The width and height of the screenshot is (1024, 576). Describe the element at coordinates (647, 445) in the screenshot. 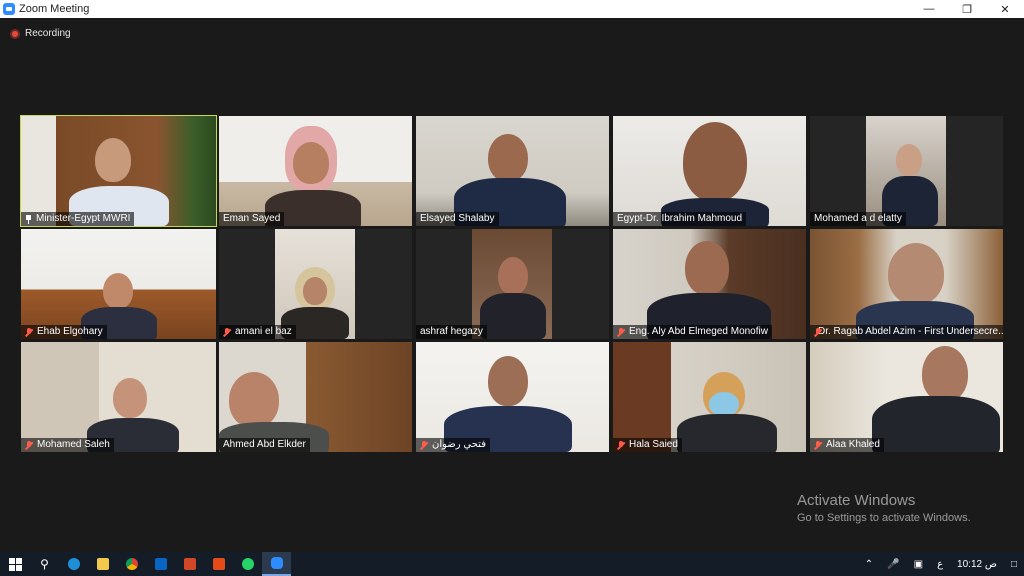

I see `participant-name: Hala Saied` at that location.